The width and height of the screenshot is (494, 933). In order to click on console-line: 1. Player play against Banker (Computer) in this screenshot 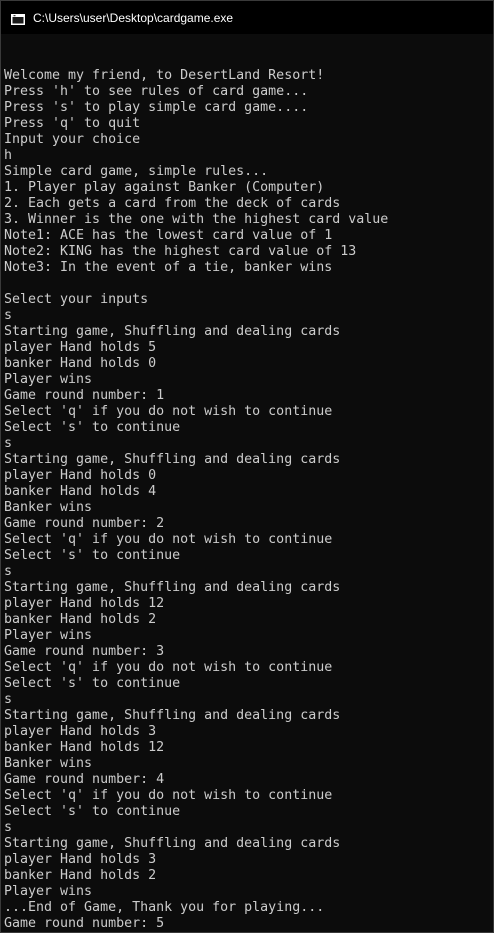, I will do `click(164, 187)`.